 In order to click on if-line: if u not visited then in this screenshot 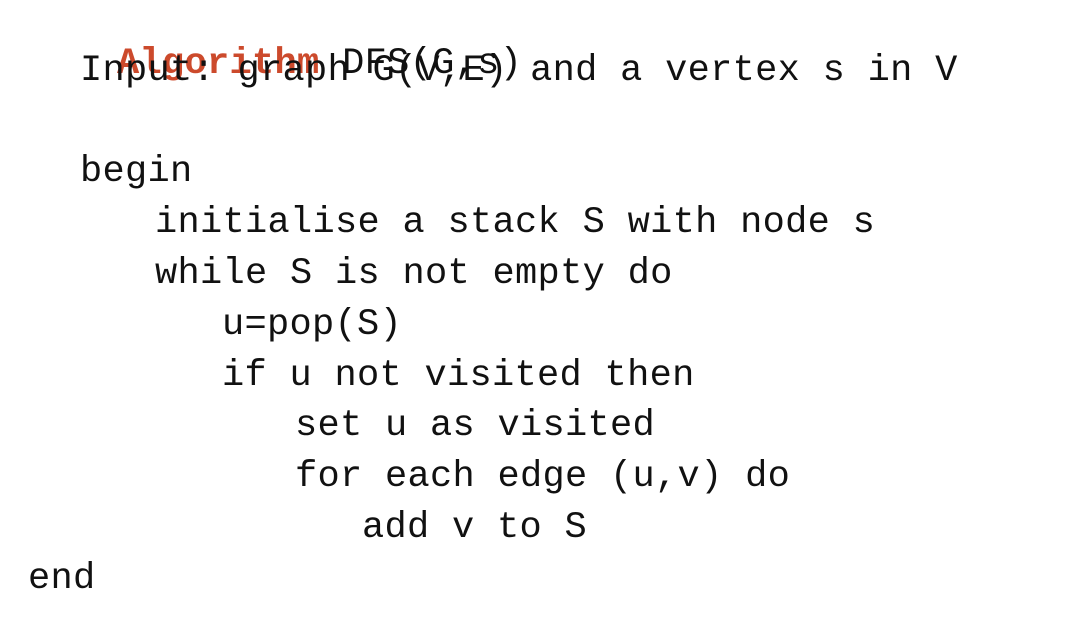, I will do `click(458, 376)`.